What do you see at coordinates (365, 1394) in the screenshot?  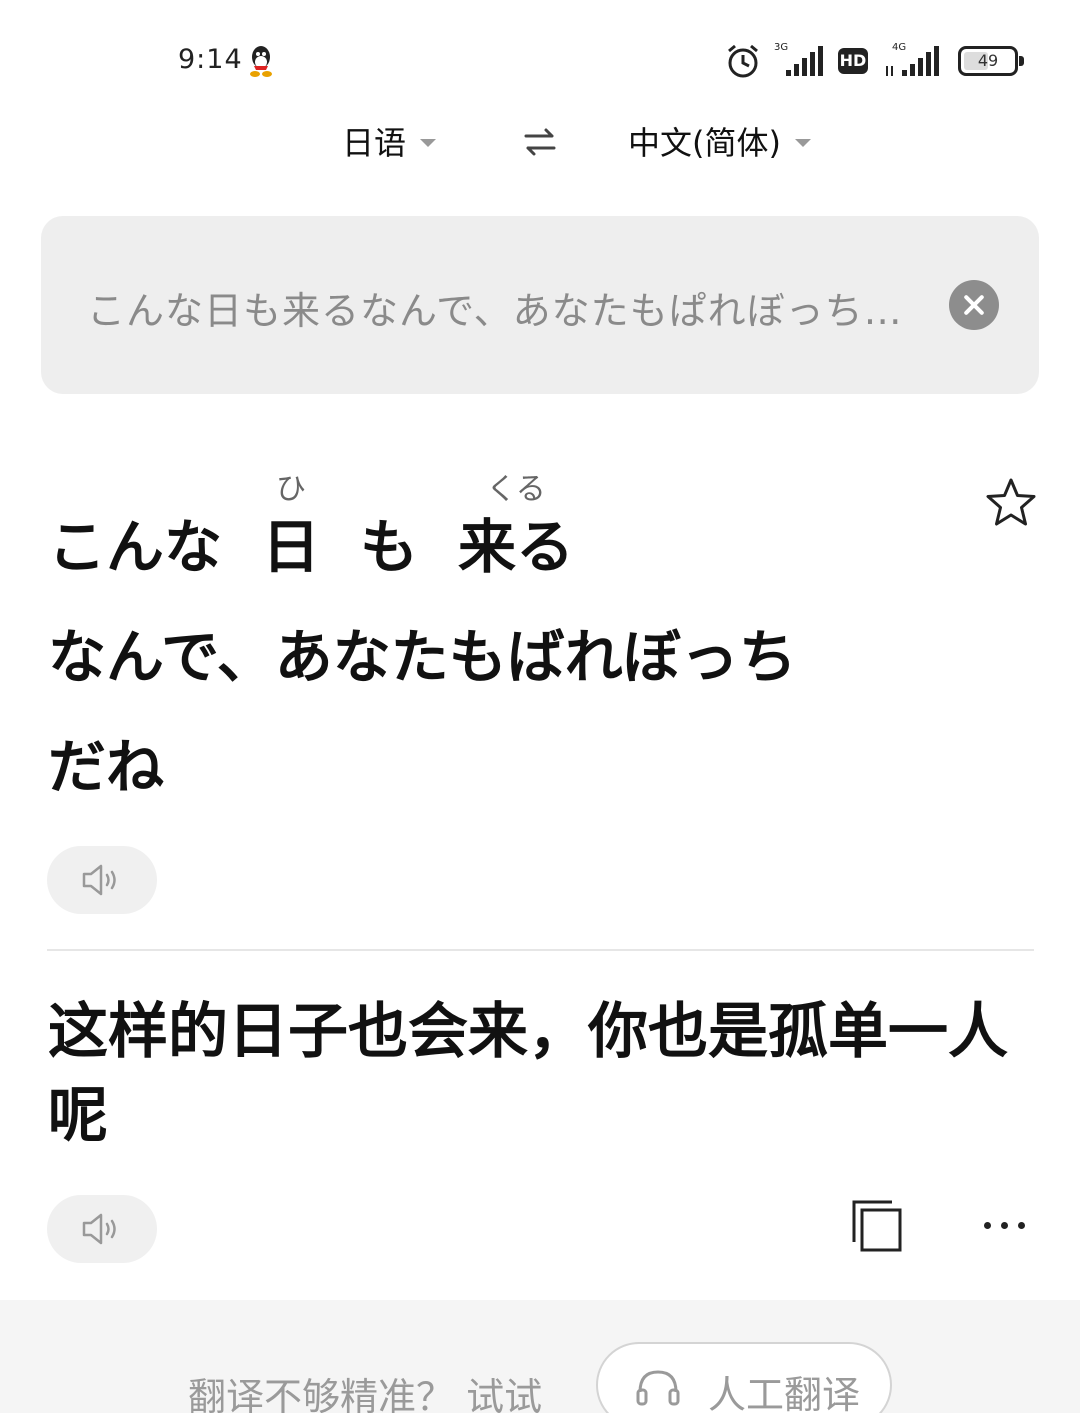 I see `accuracy-hint: 翻译不够精准？ 试试` at bounding box center [365, 1394].